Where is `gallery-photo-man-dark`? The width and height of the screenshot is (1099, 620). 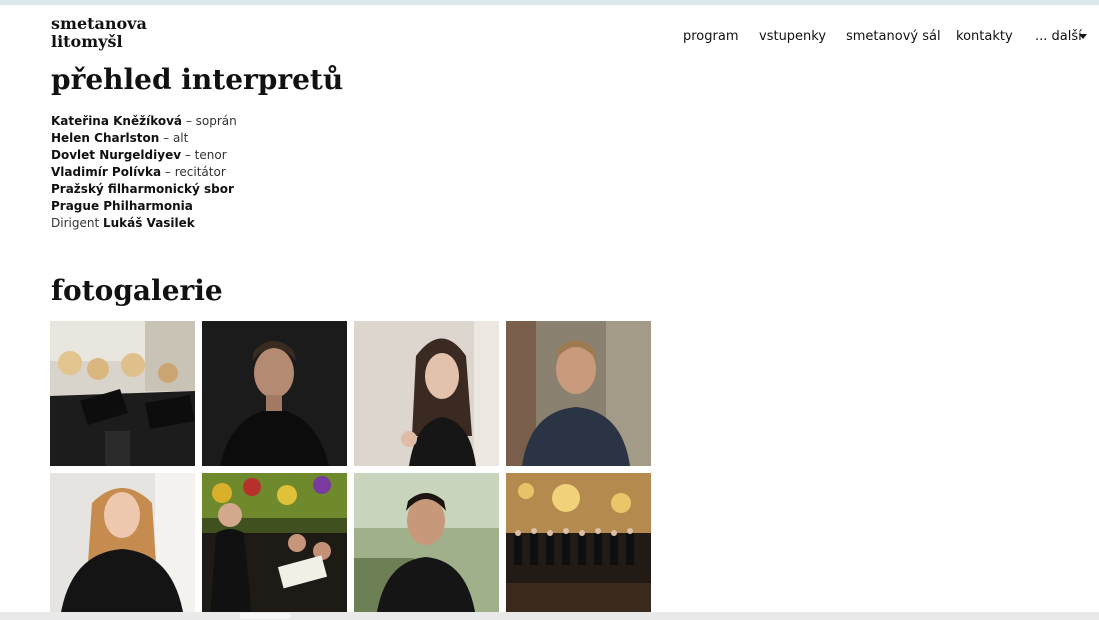
gallery-photo-man-dark is located at coordinates (274, 393).